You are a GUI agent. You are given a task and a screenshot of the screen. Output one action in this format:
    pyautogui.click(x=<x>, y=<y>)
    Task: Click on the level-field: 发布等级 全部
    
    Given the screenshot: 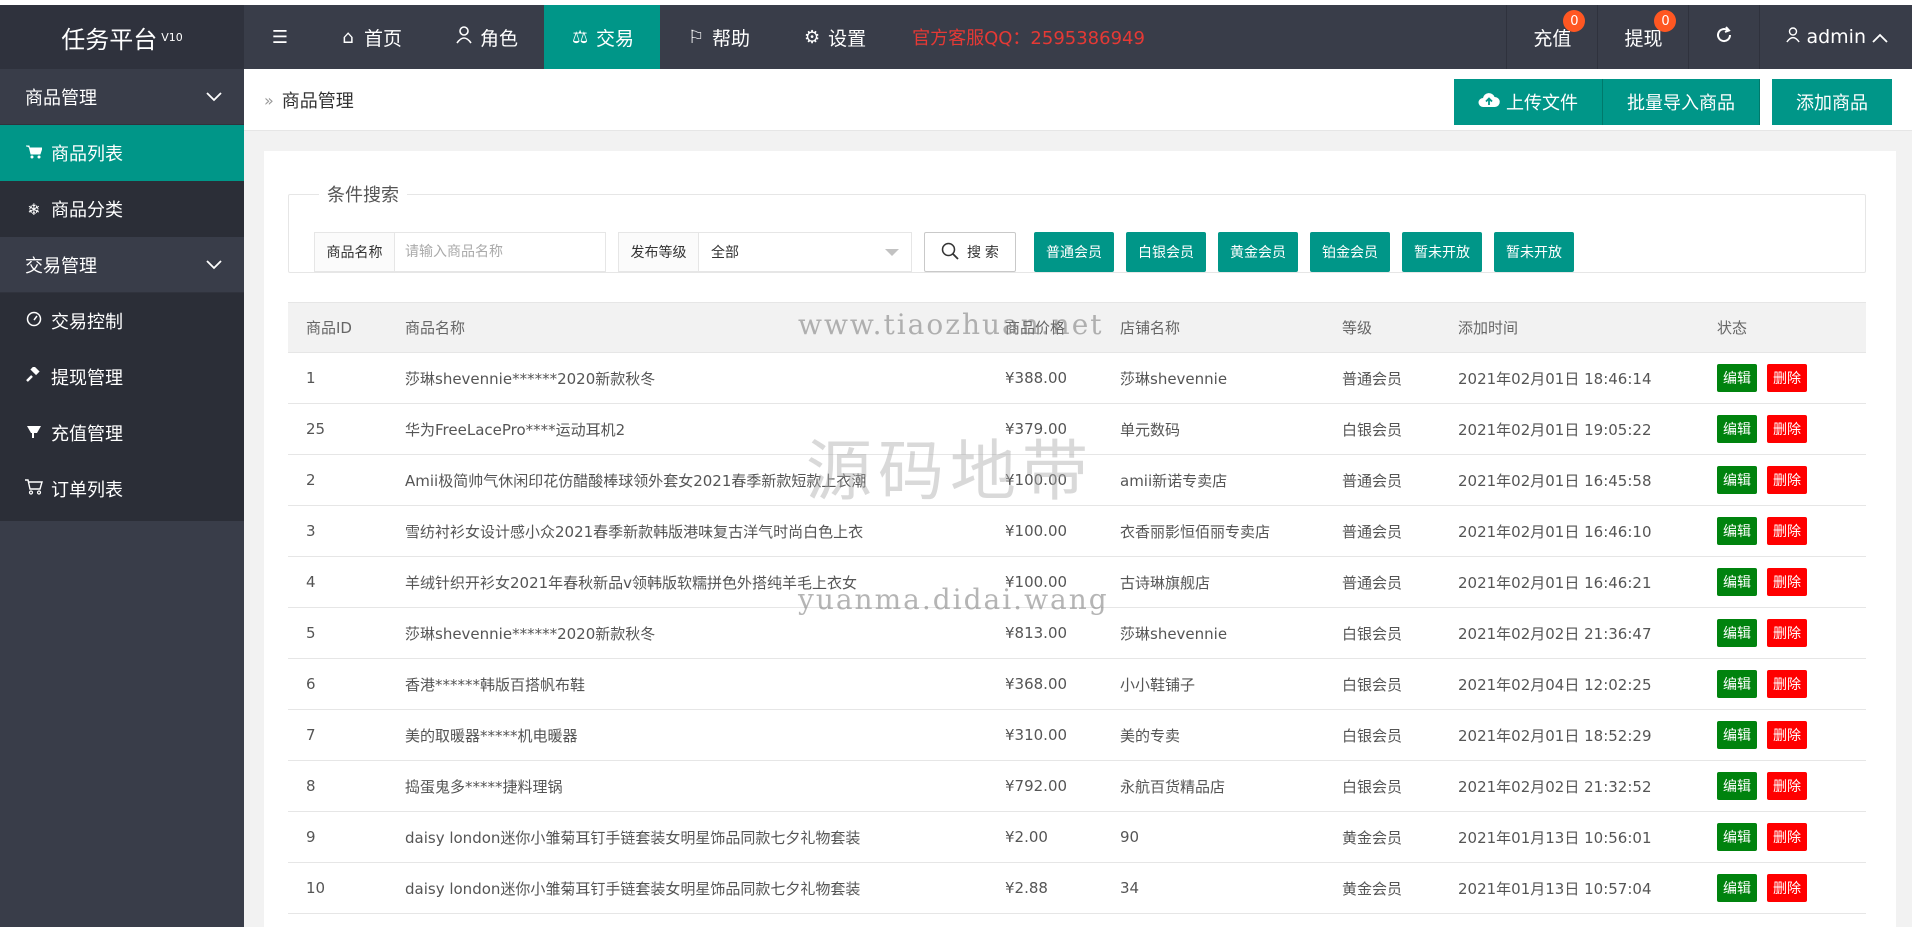 What is the action you would take?
    pyautogui.click(x=765, y=252)
    